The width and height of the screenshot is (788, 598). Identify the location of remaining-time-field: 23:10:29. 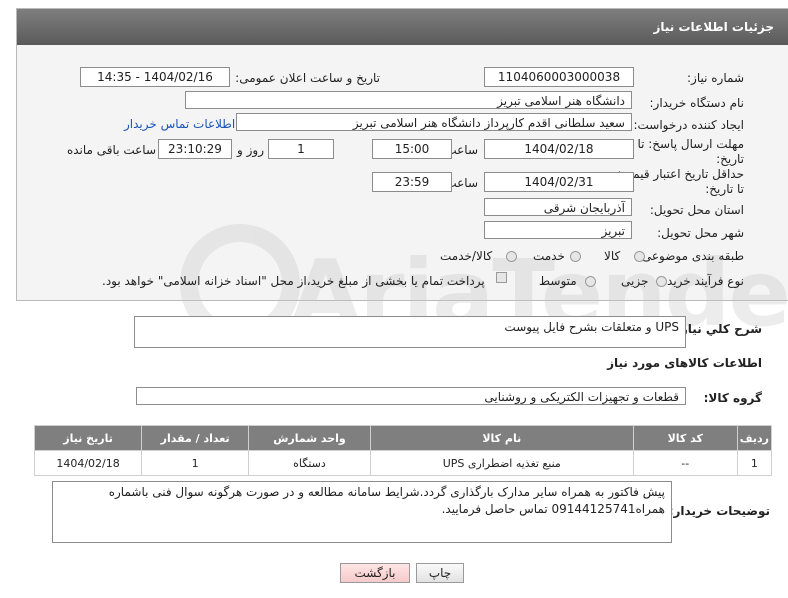
(195, 149).